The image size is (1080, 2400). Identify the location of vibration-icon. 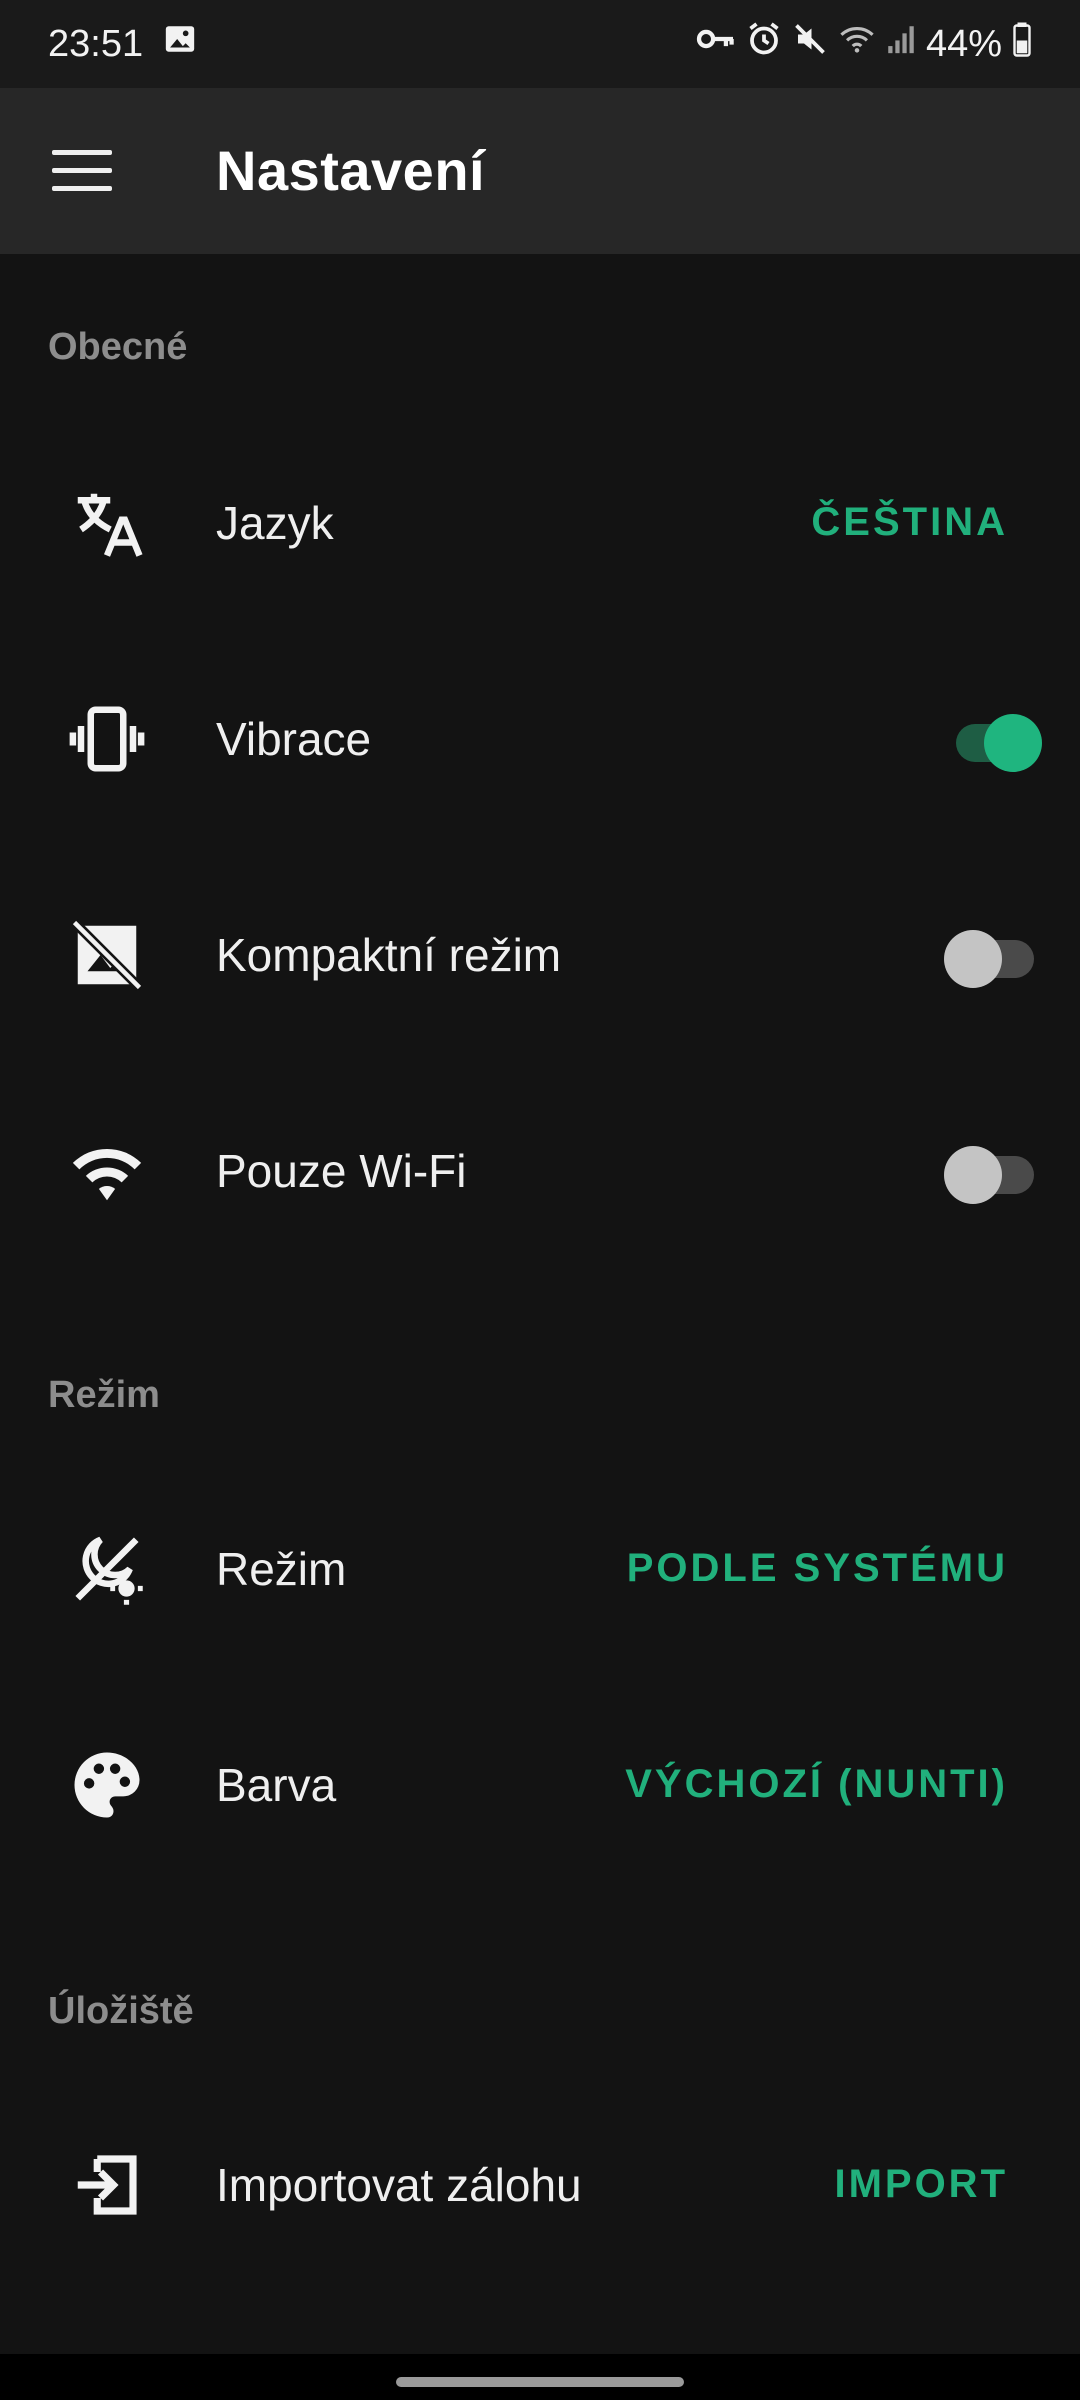
(107, 739).